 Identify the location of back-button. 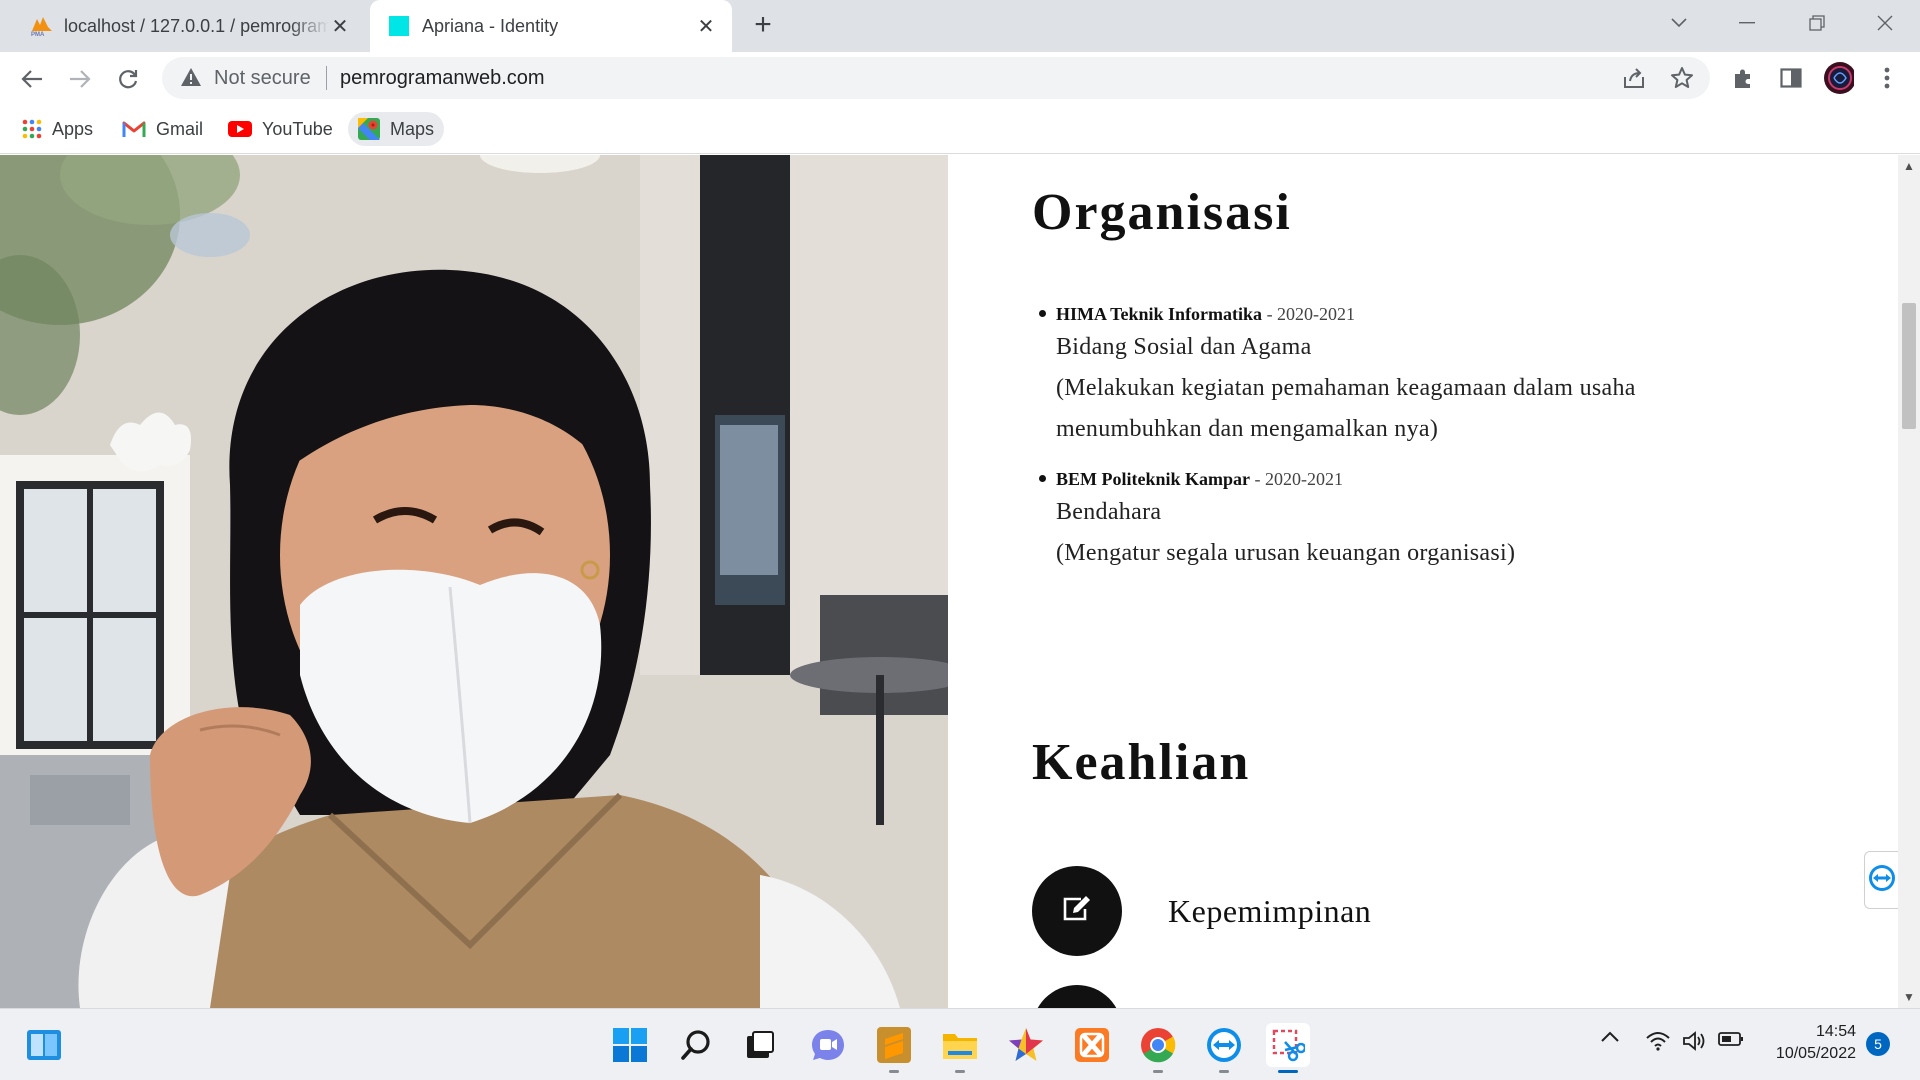
(32, 79).